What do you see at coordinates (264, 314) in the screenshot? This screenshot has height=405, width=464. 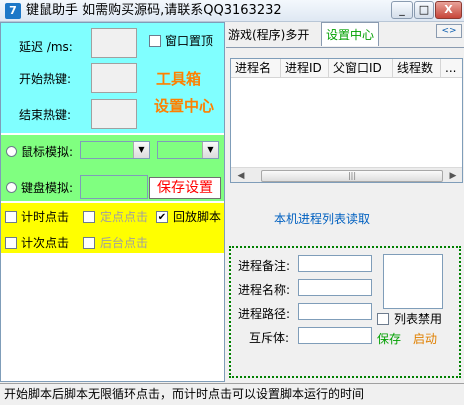 I see `process-path-label: 进程路径:` at bounding box center [264, 314].